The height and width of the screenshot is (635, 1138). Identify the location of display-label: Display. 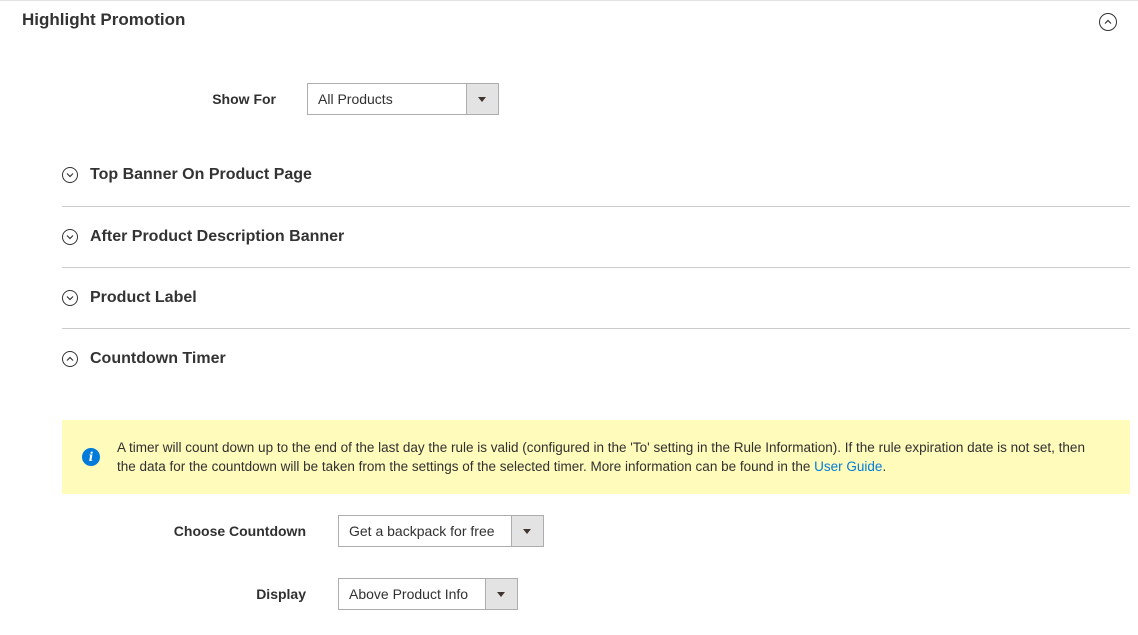
(281, 594).